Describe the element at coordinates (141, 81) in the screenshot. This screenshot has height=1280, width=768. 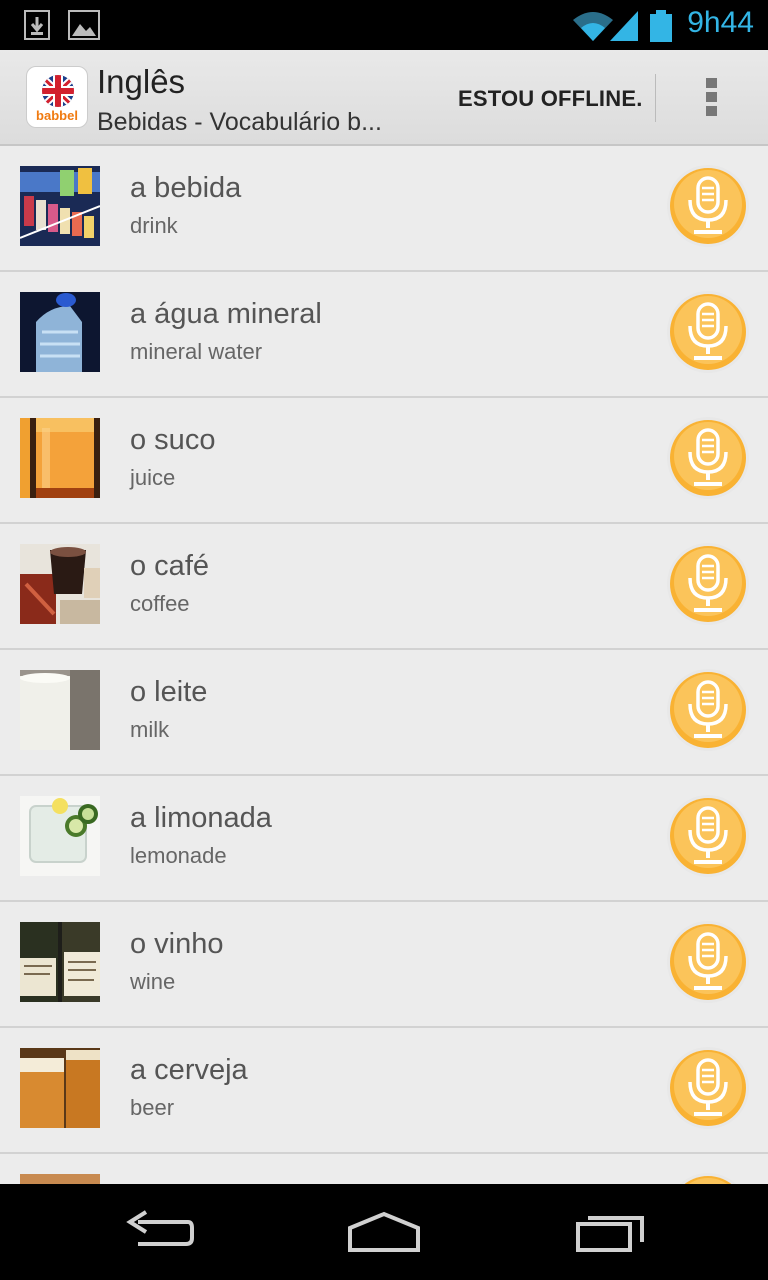
I see `app-title: Inglês` at that location.